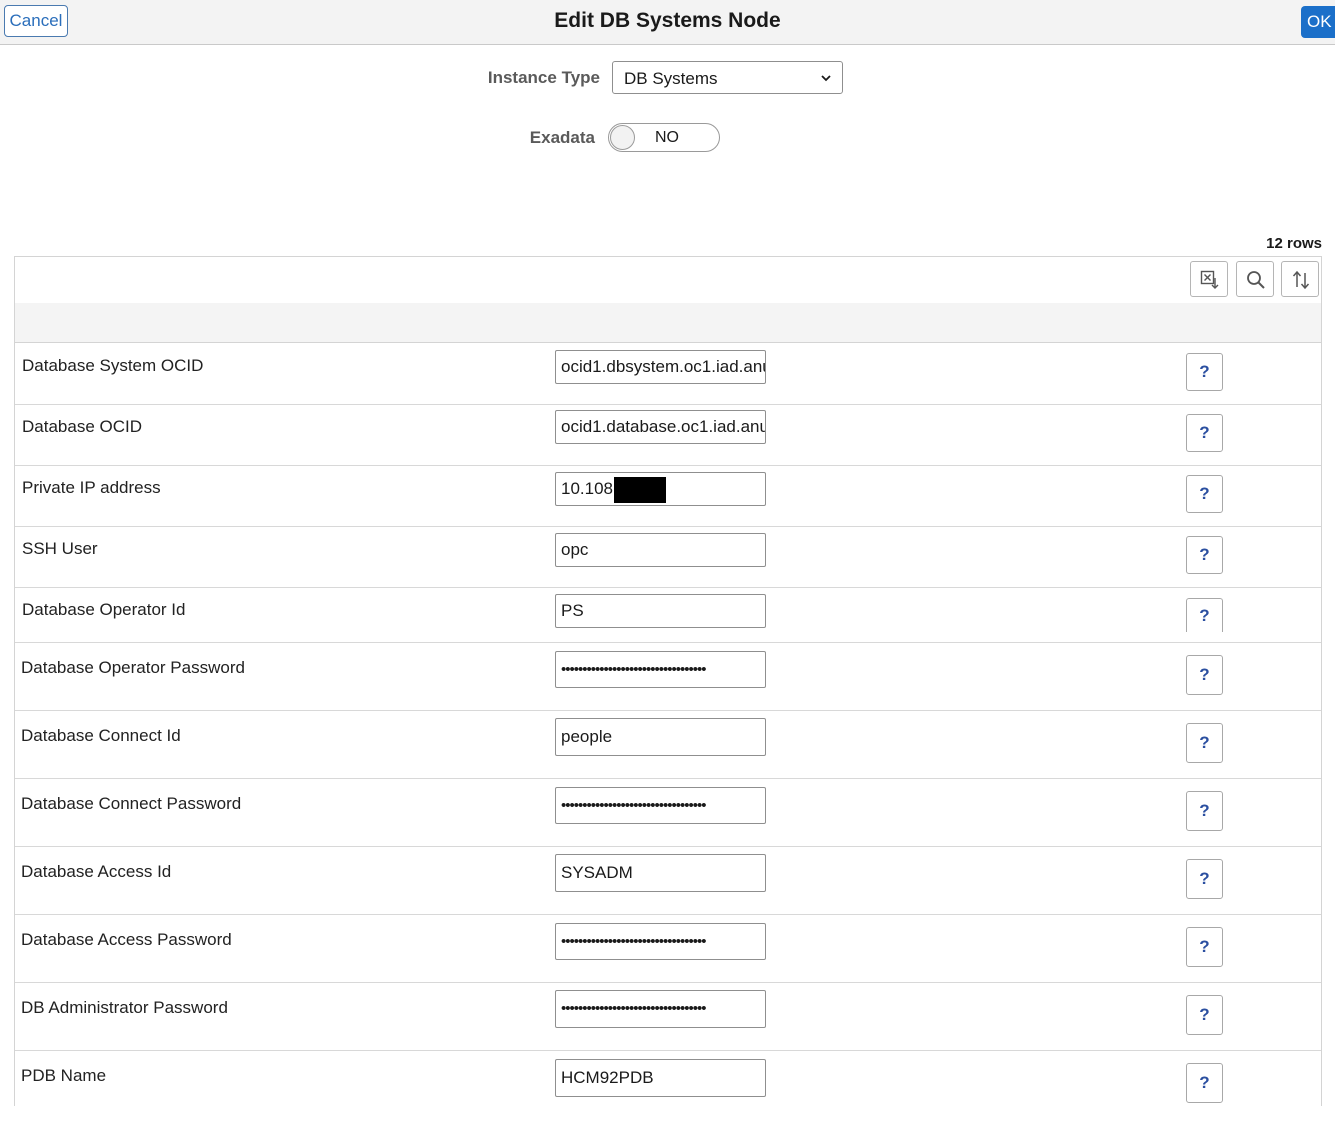 The image size is (1335, 1140). Describe the element at coordinates (660, 737) in the screenshot. I see `database-connect-id-field: people` at that location.